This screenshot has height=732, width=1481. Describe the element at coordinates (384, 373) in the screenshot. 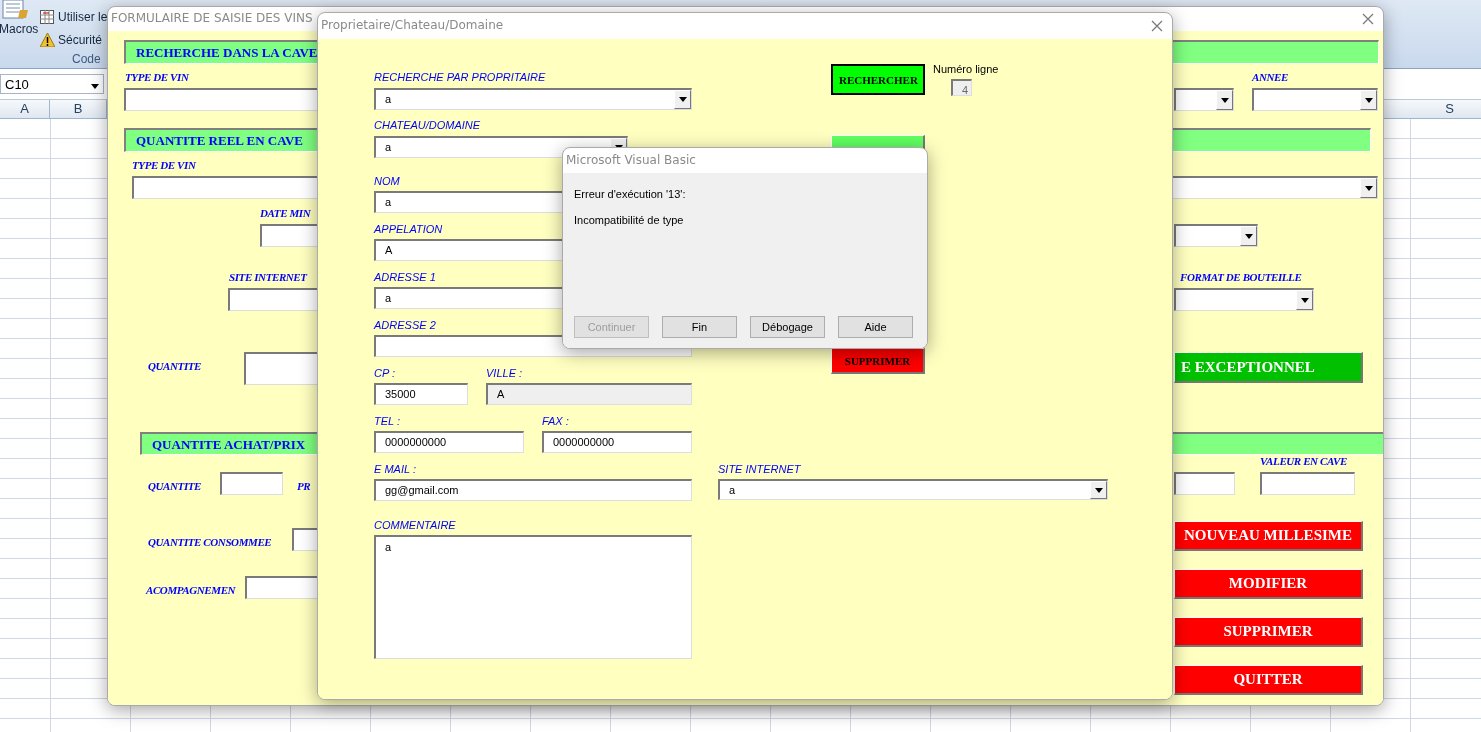

I see `field-label: CP :` at that location.